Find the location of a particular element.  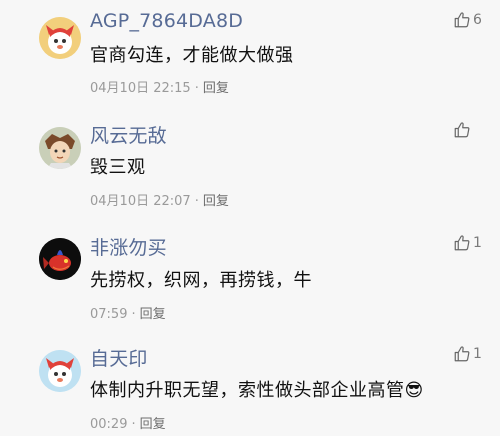

like-count: 6 is located at coordinates (477, 20).